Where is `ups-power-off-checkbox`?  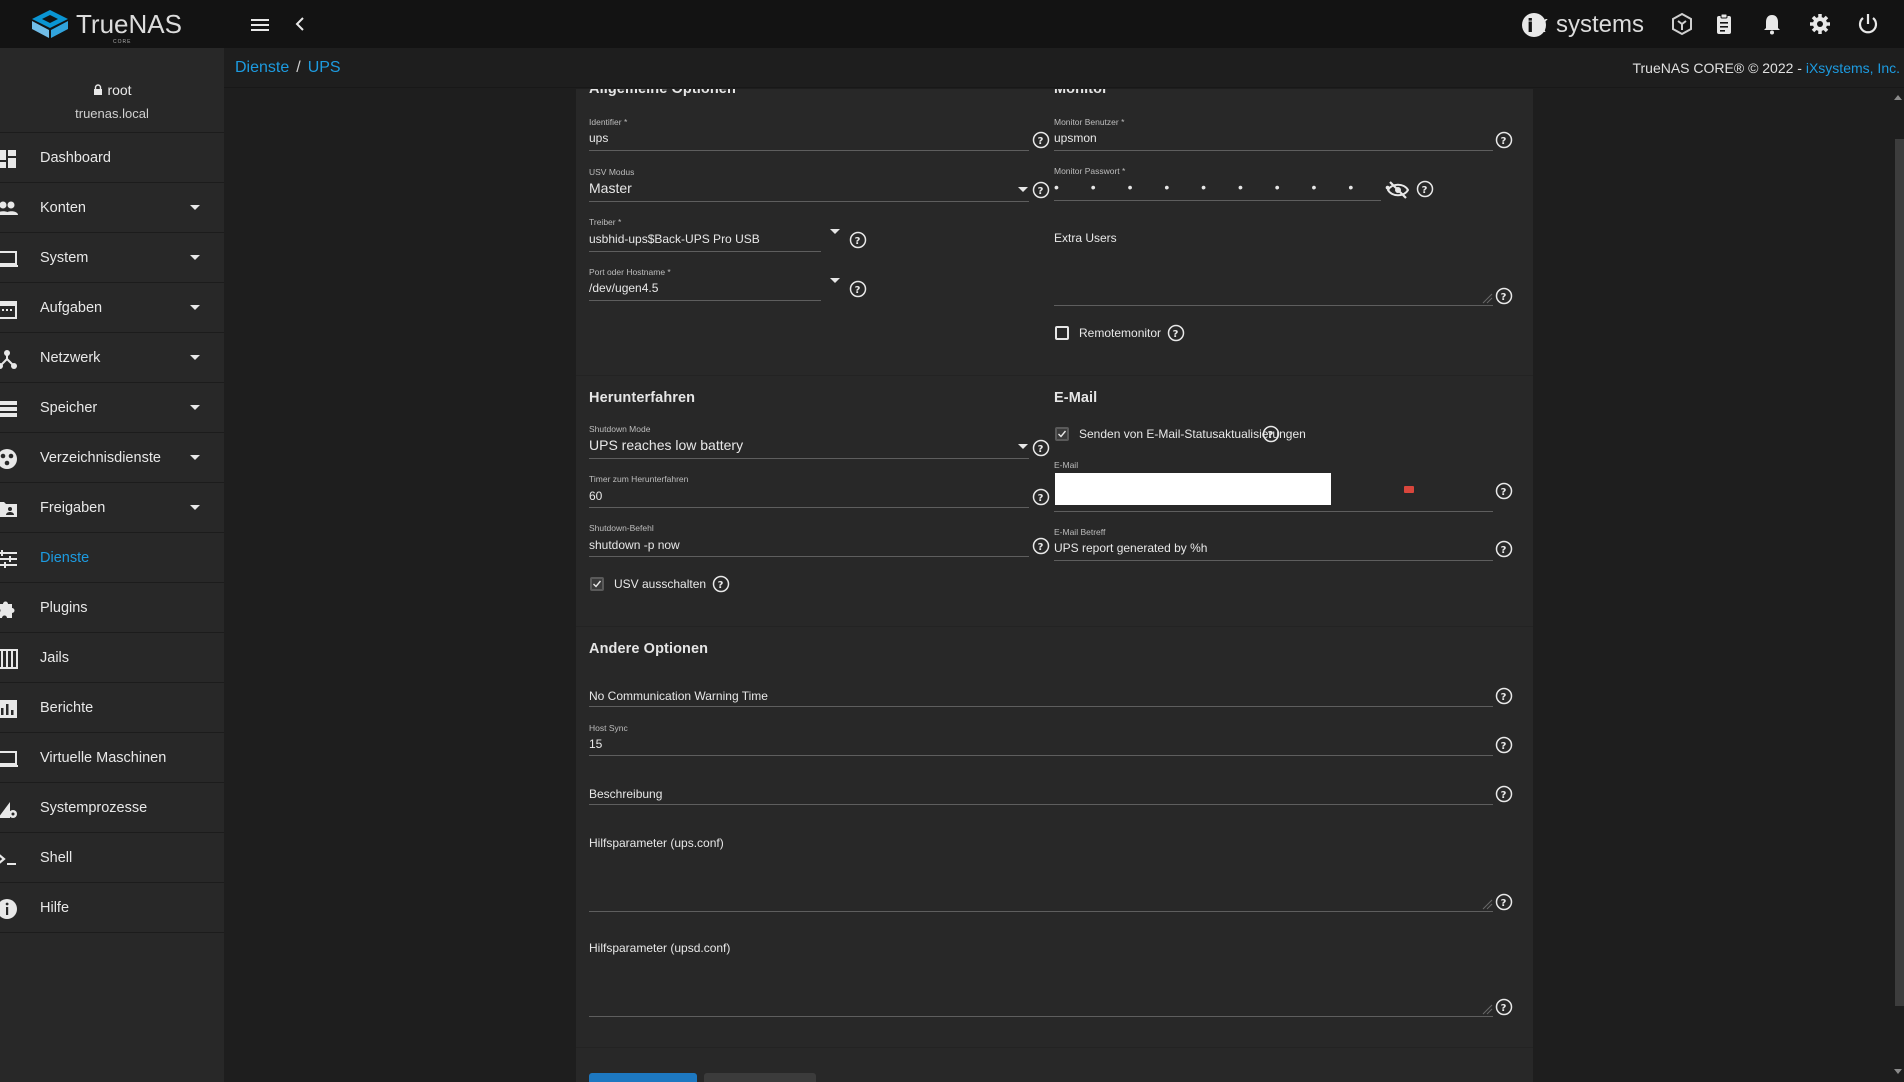 ups-power-off-checkbox is located at coordinates (597, 584).